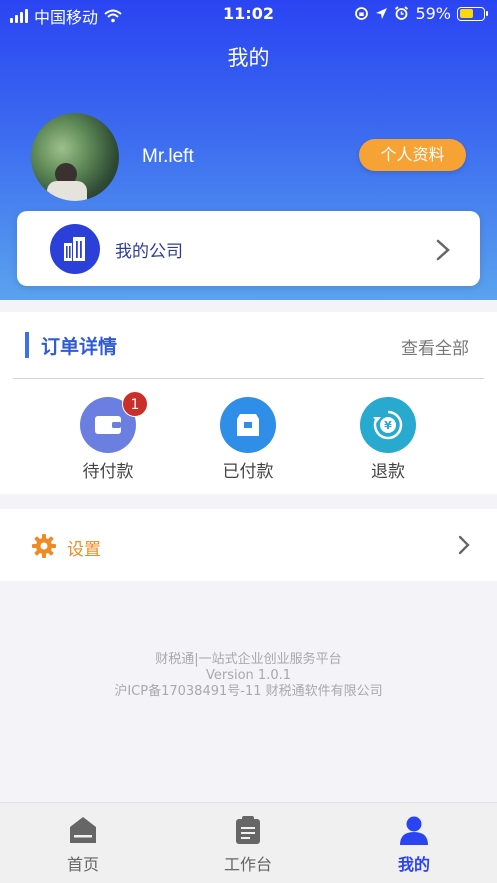 Image resolution: width=497 pixels, height=883 pixels. What do you see at coordinates (248, 659) in the screenshot?
I see `footer-slogan: 财税通|一站式企业创业服务平台` at bounding box center [248, 659].